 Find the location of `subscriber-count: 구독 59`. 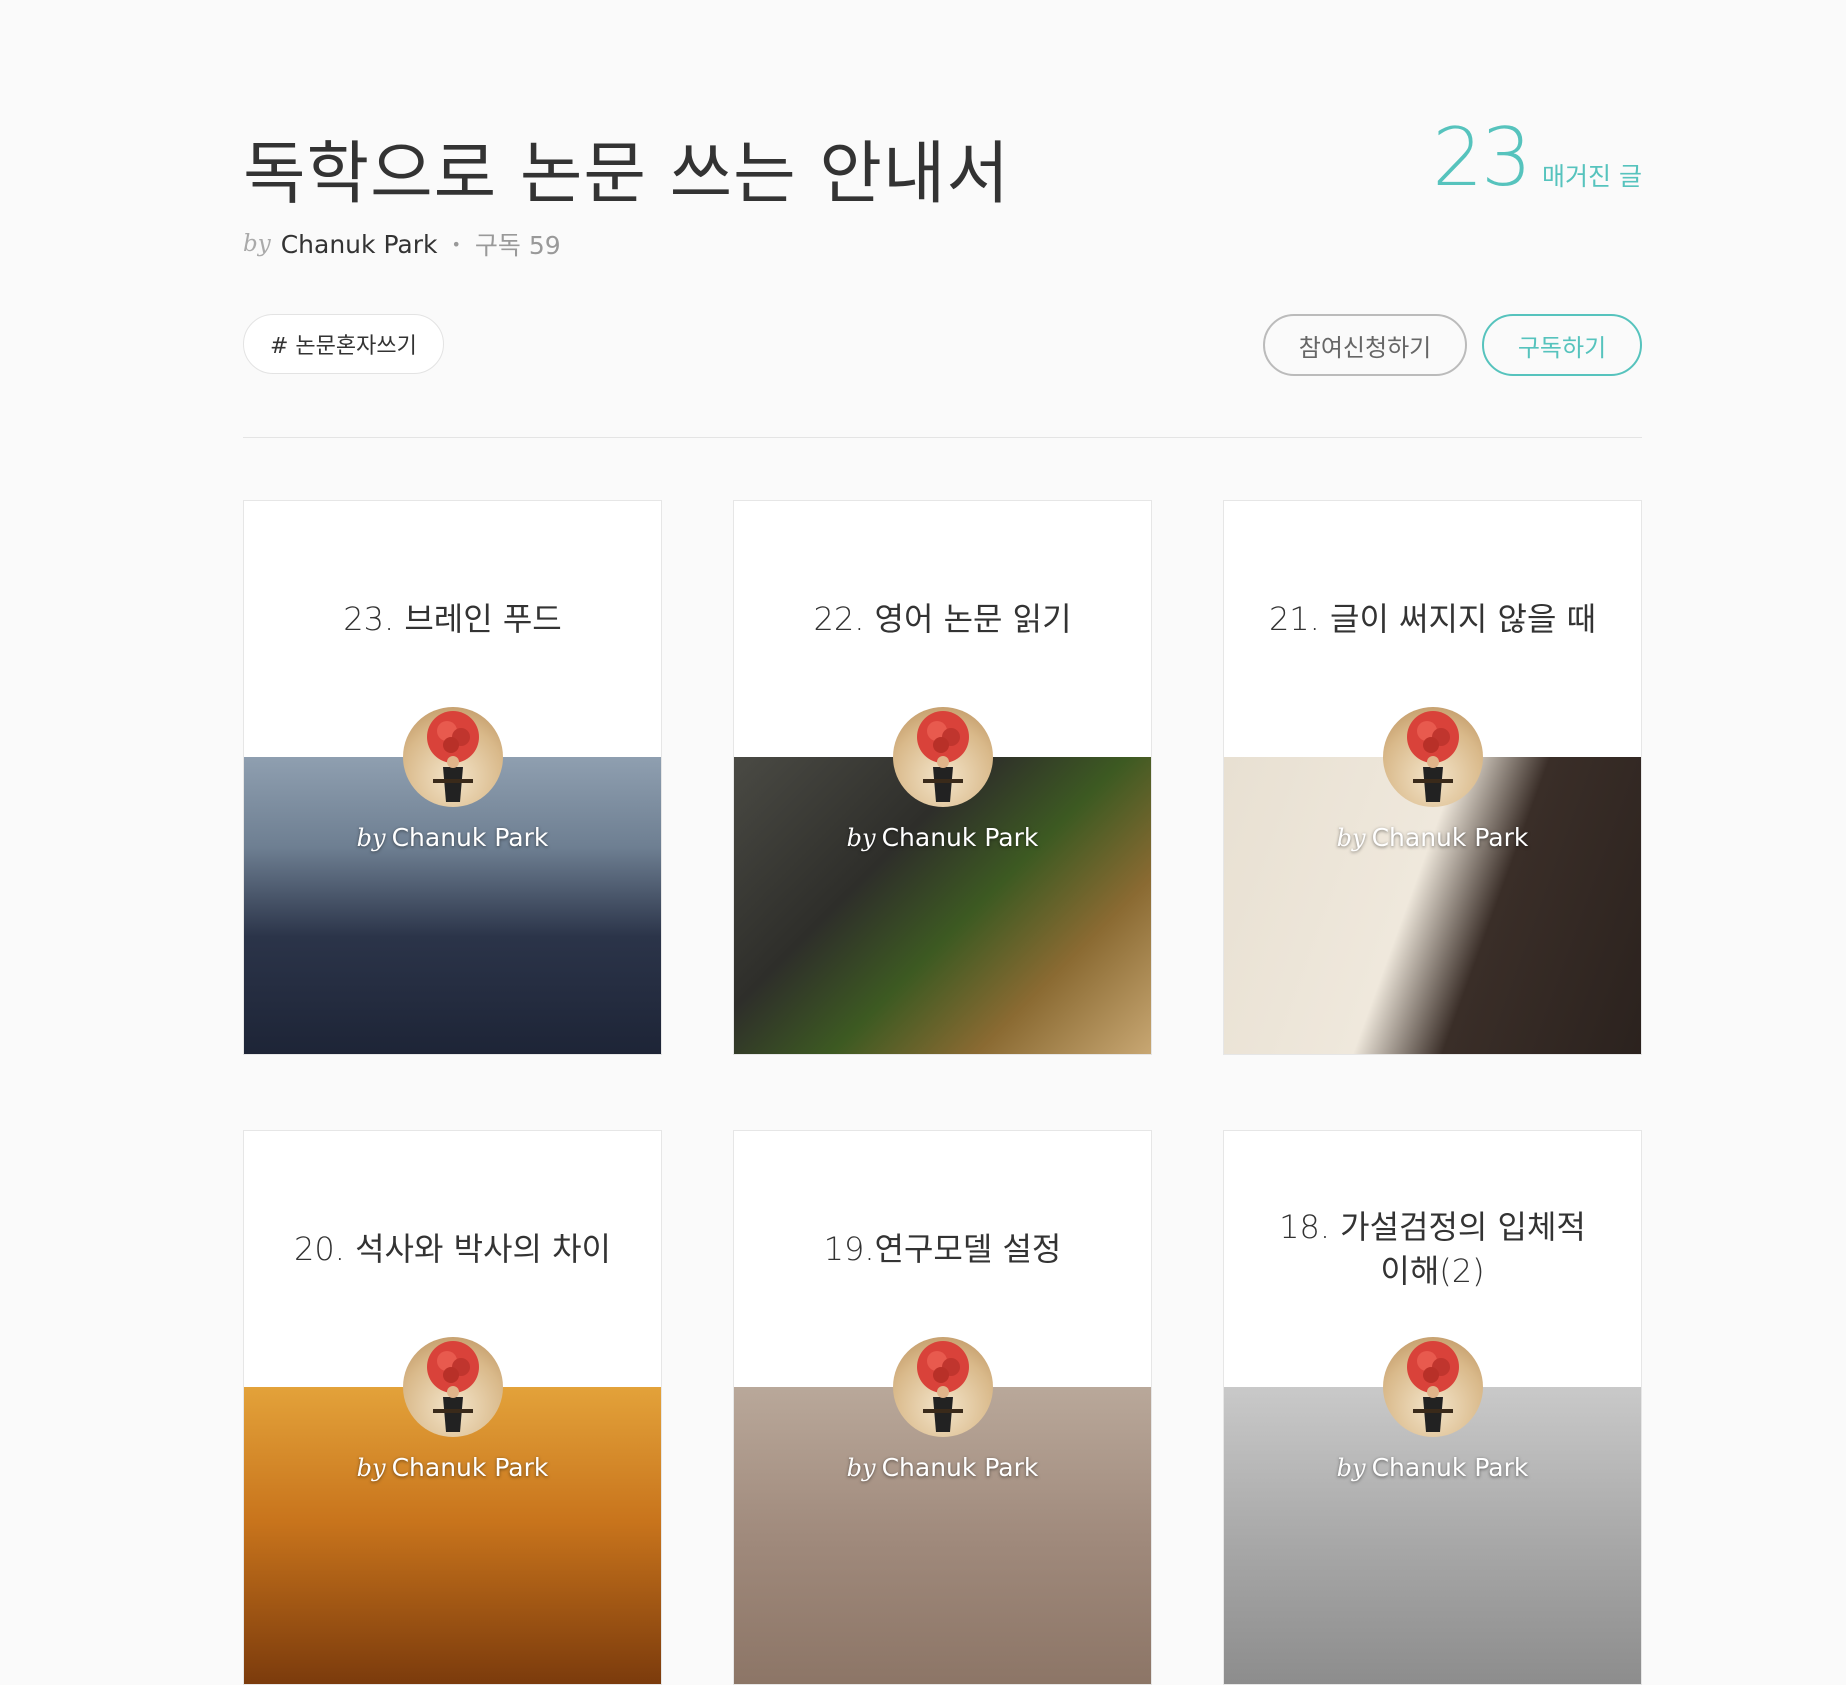

subscriber-count: 구독 59 is located at coordinates (517, 245).